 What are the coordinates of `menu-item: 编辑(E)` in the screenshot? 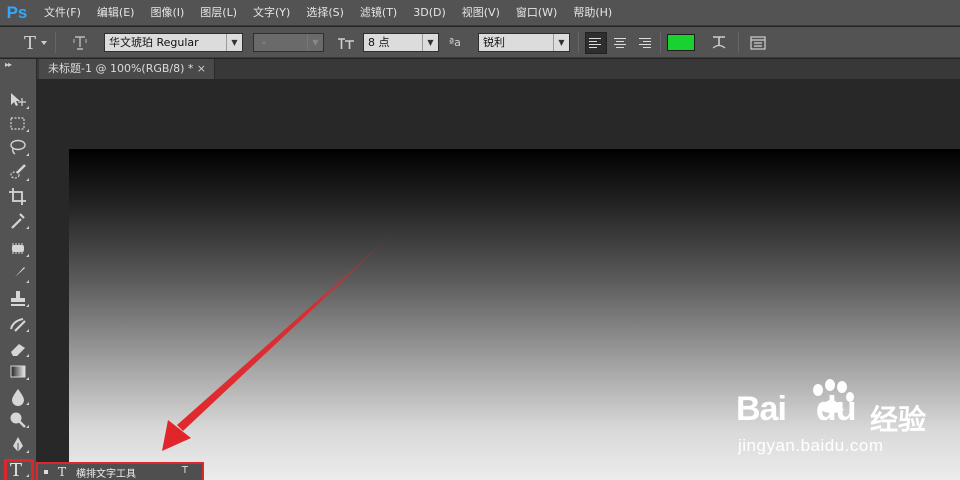 It's located at (116, 13).